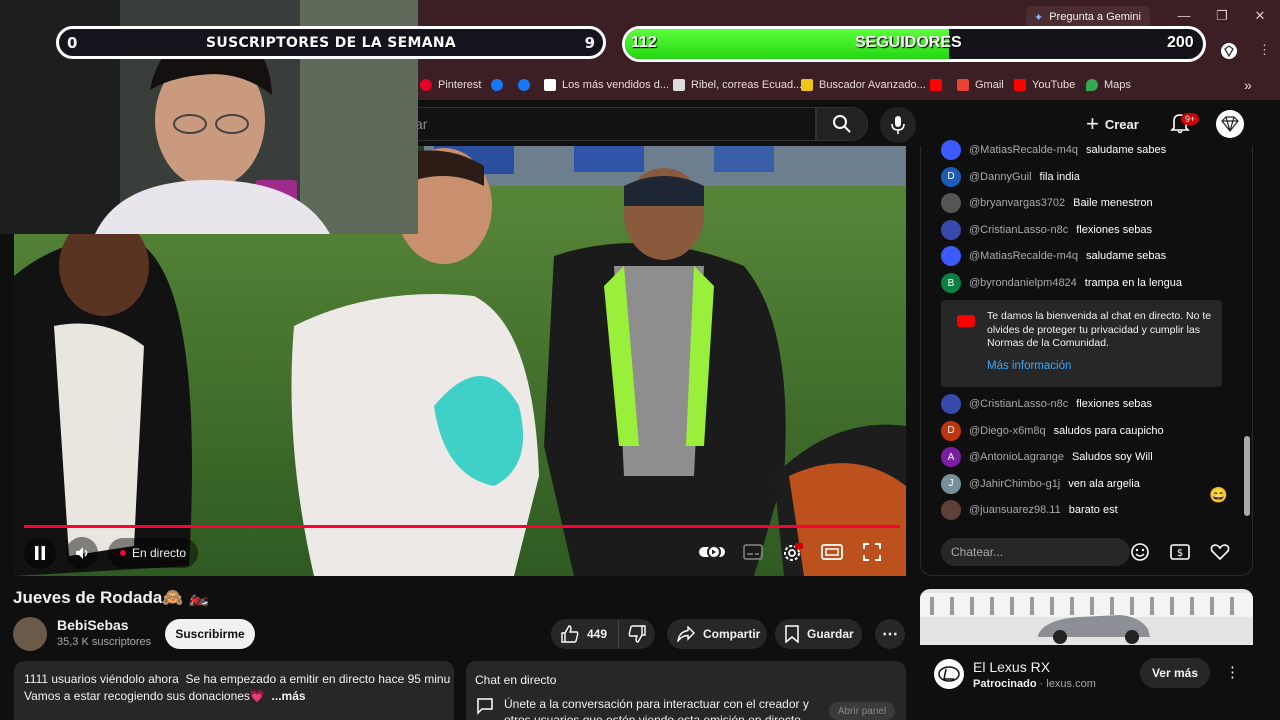 The height and width of the screenshot is (720, 1280). What do you see at coordinates (289, 696) in the screenshot?
I see `show-more-link: ...más` at bounding box center [289, 696].